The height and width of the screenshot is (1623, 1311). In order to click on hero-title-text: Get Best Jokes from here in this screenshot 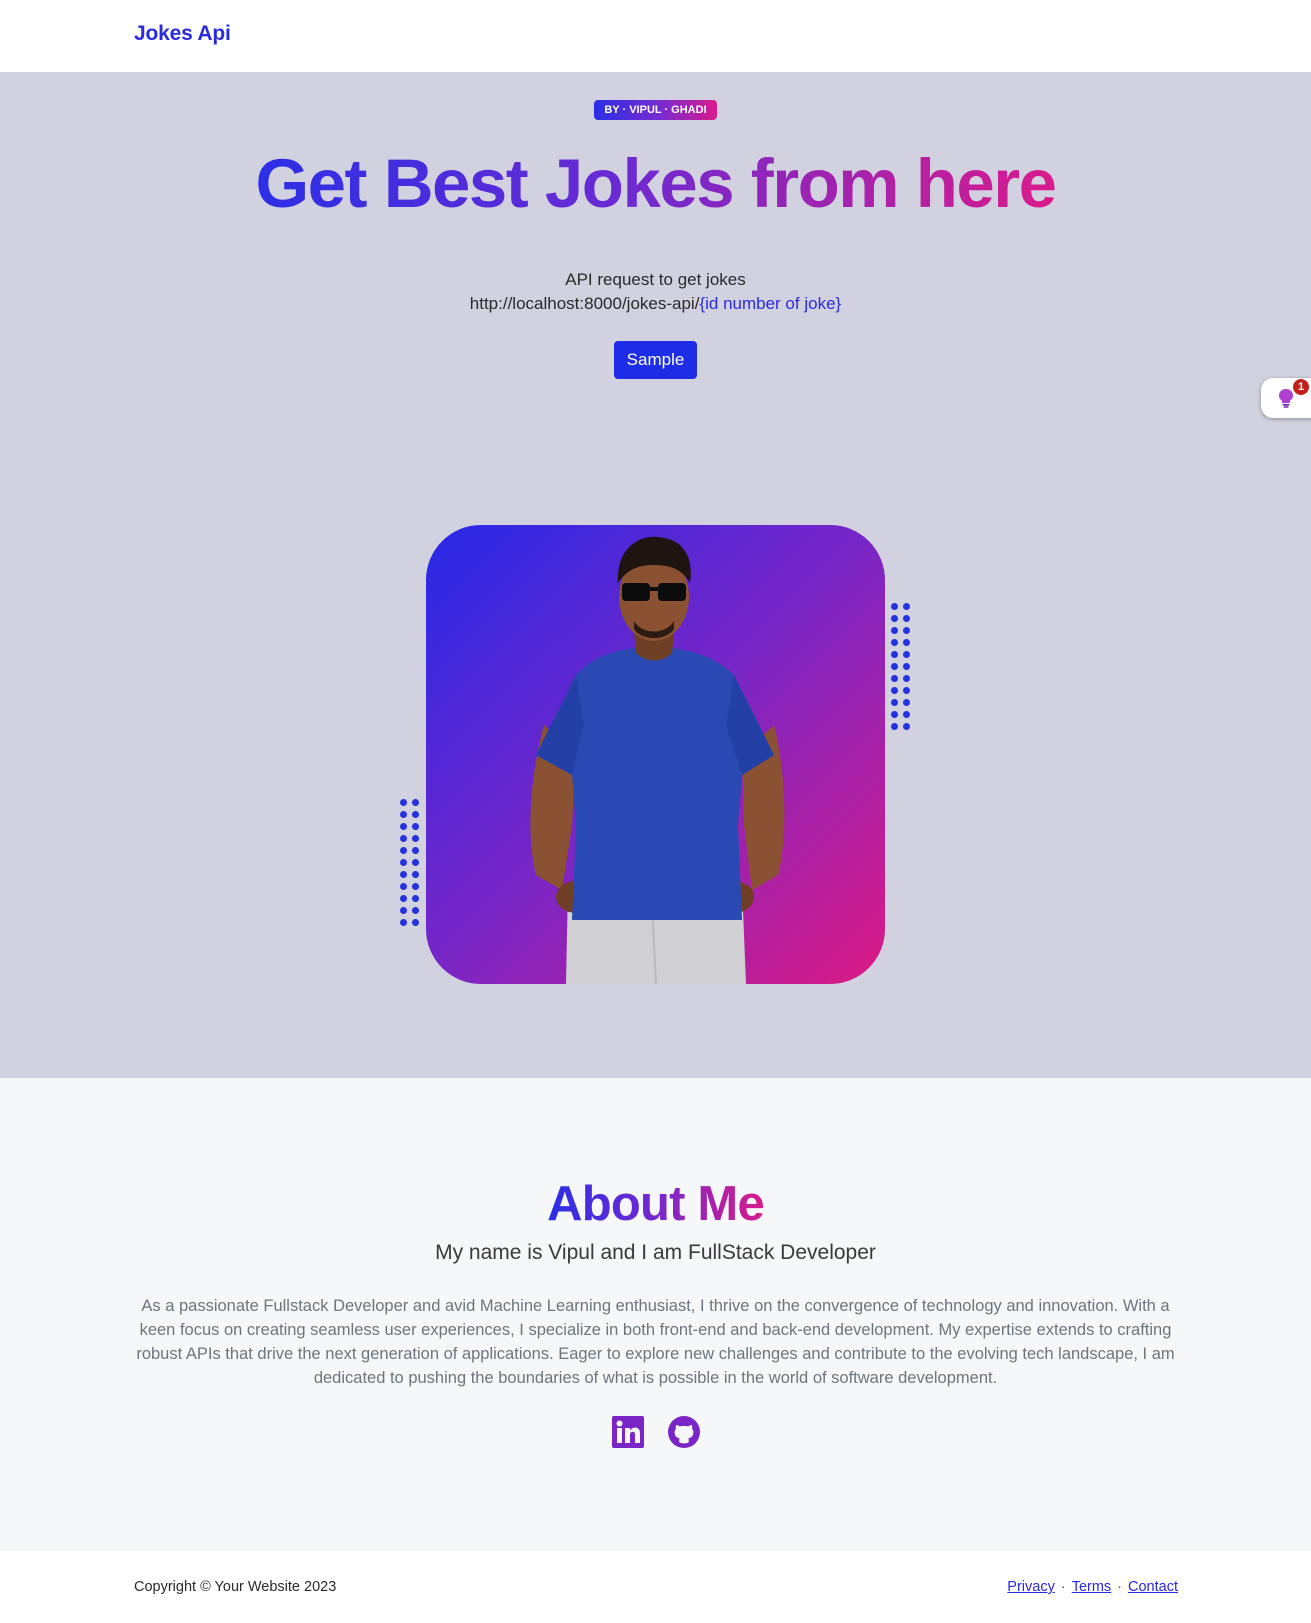, I will do `click(656, 183)`.